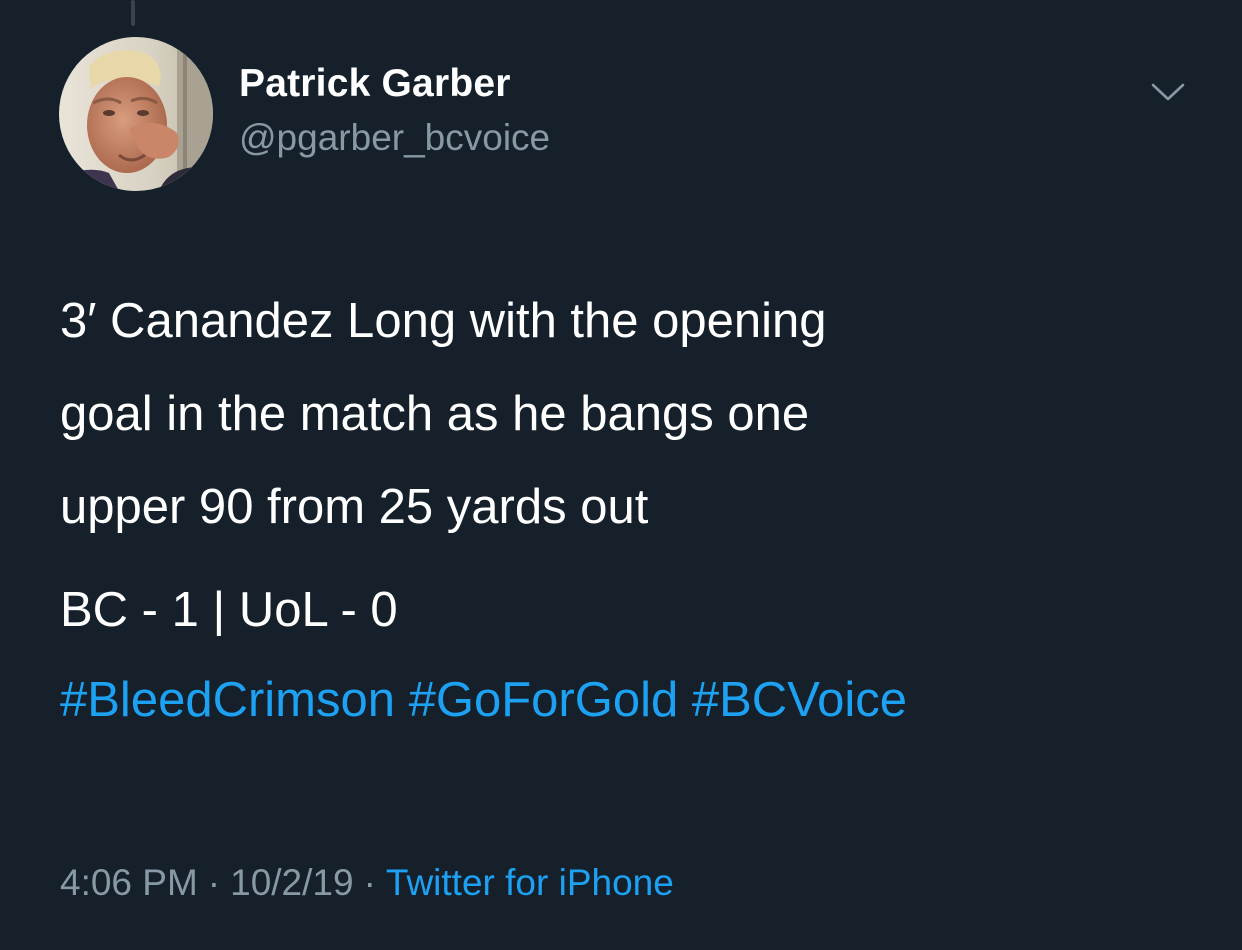 The height and width of the screenshot is (950, 1242). I want to click on tweet-text-line: upper 90 from 25 yards out, so click(354, 507).